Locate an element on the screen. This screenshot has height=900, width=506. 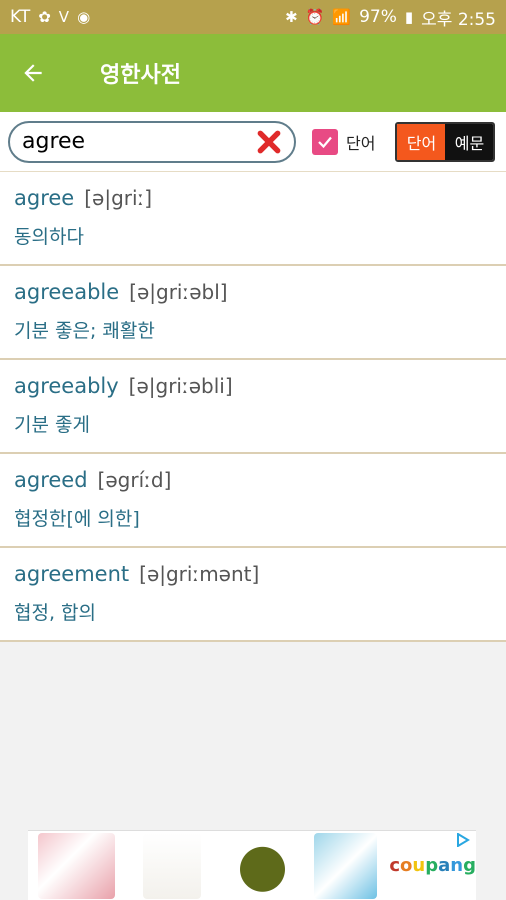
checkbox-label: 단어 is located at coordinates (361, 143).